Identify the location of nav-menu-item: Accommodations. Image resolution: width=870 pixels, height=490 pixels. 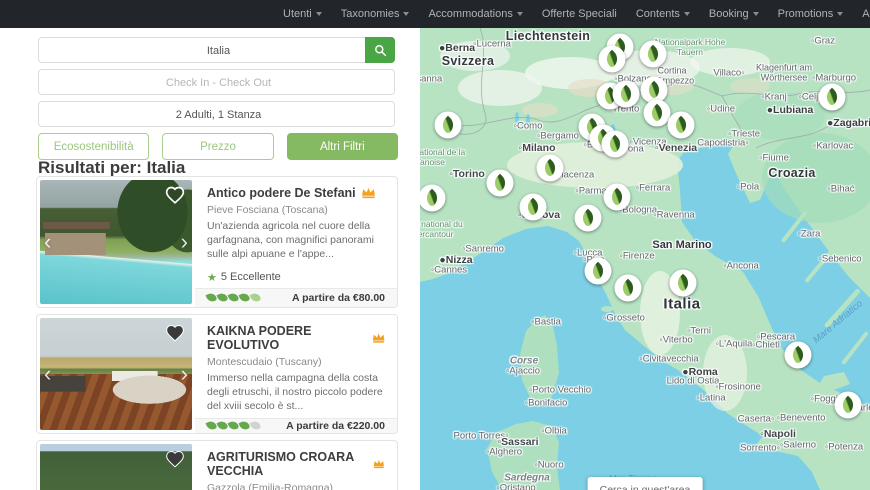
(475, 14).